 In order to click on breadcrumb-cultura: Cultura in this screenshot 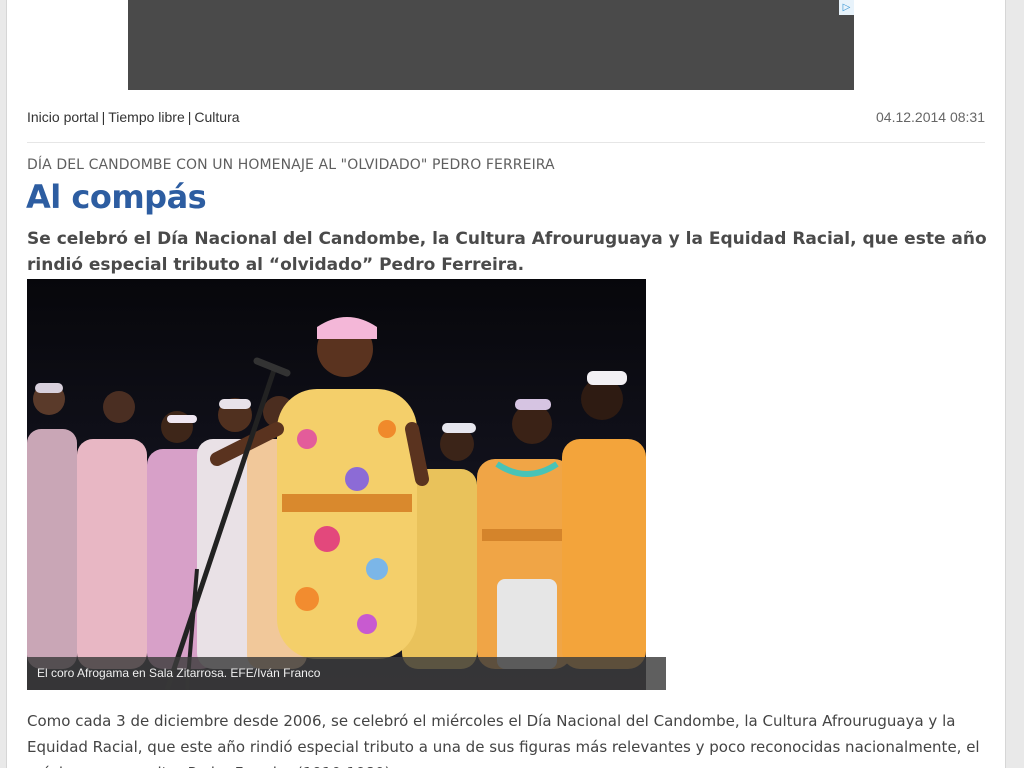, I will do `click(216, 117)`.